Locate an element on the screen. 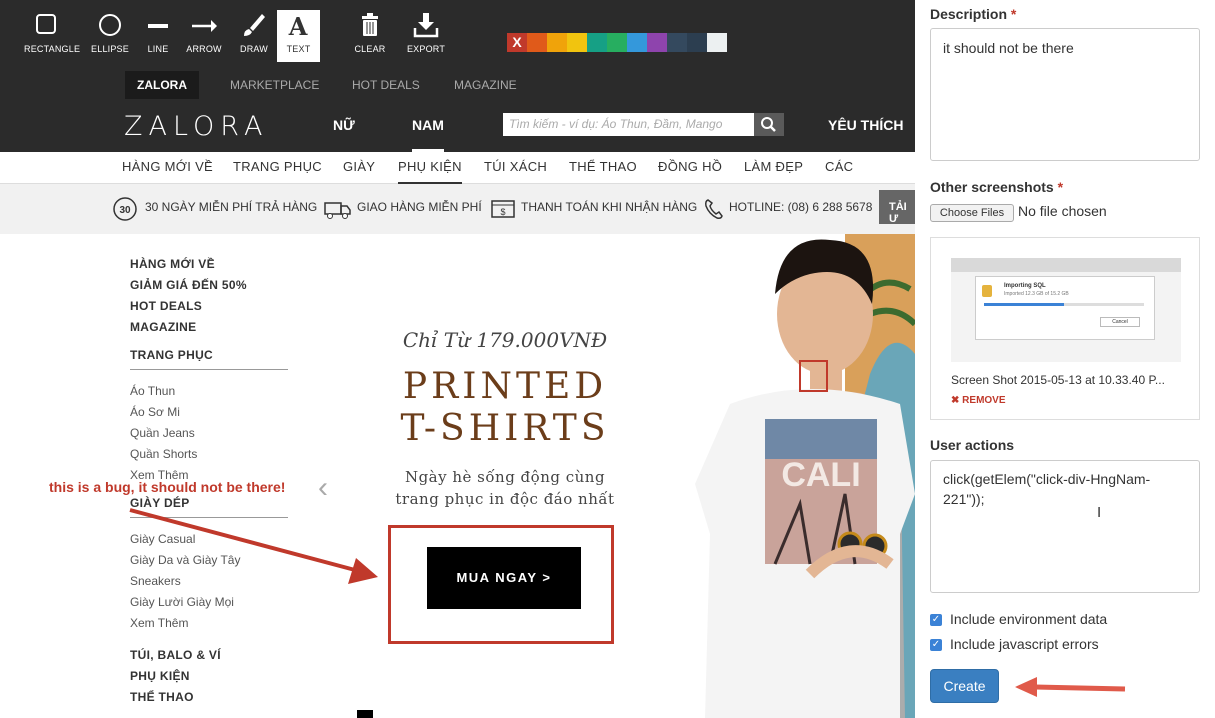 This screenshot has width=1215, height=718. include-env-checkbox: ✓ is located at coordinates (936, 620).